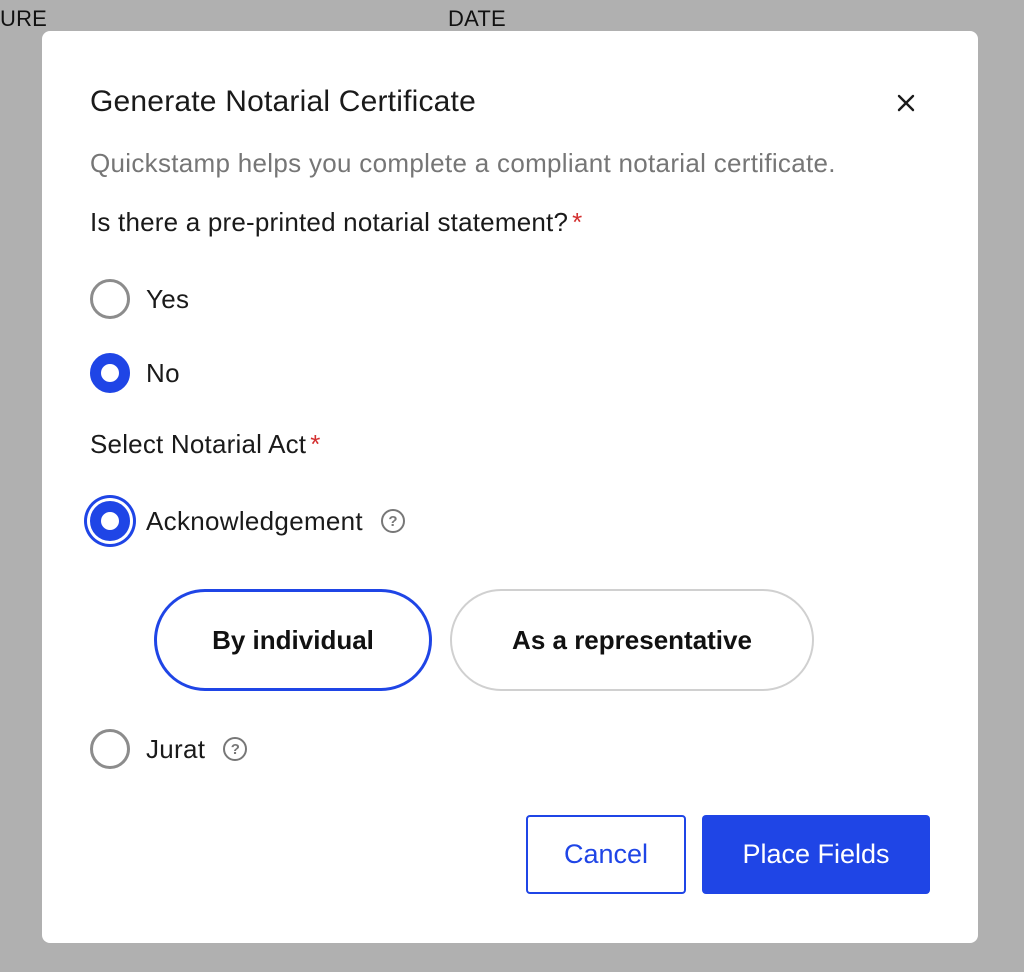  Describe the element at coordinates (632, 640) in the screenshot. I see `as-representative-option: As a representative` at that location.